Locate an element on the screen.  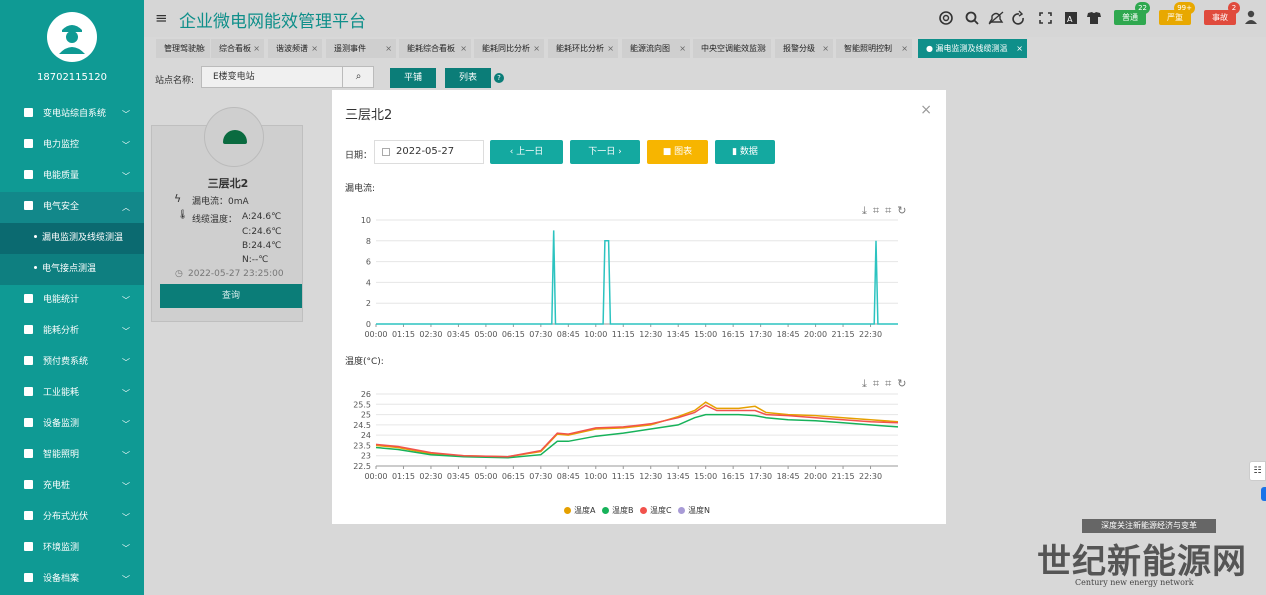
bell-off-icon is located at coordinates (996, 18).